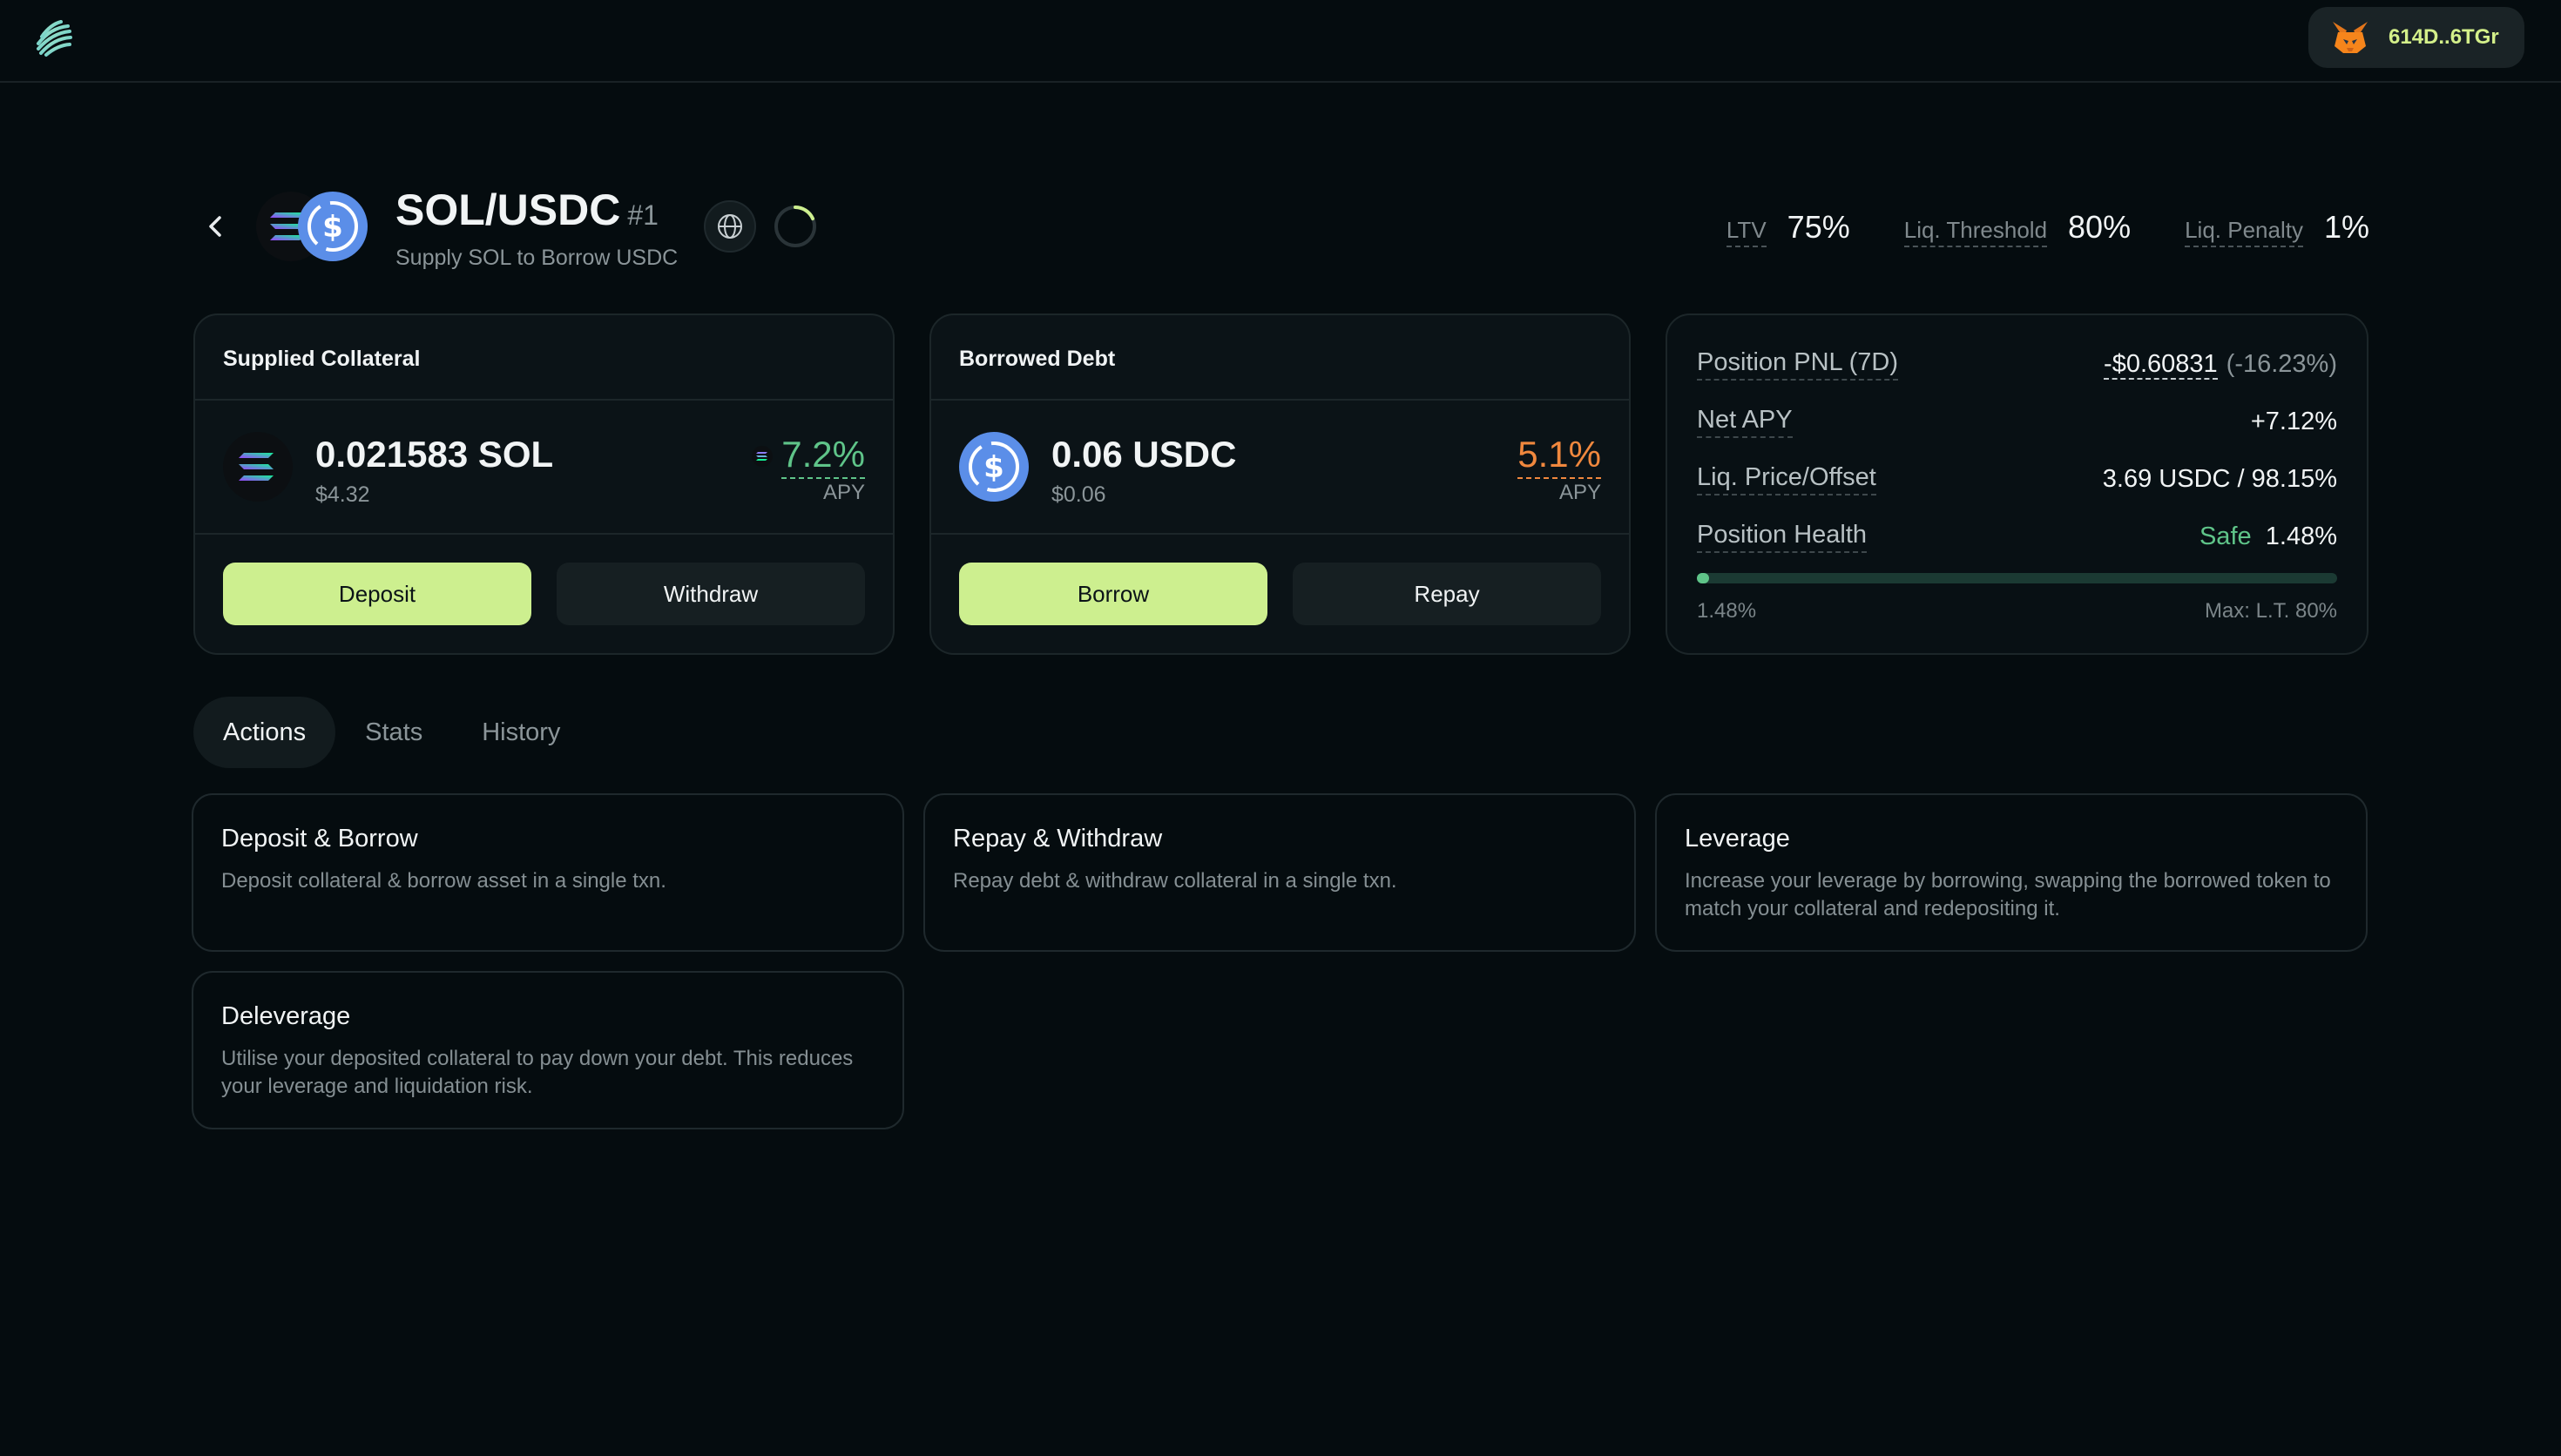  Describe the element at coordinates (2017, 611) in the screenshot. I see `health-bar-labels: 1.48% Max: L.T. 80%` at that location.